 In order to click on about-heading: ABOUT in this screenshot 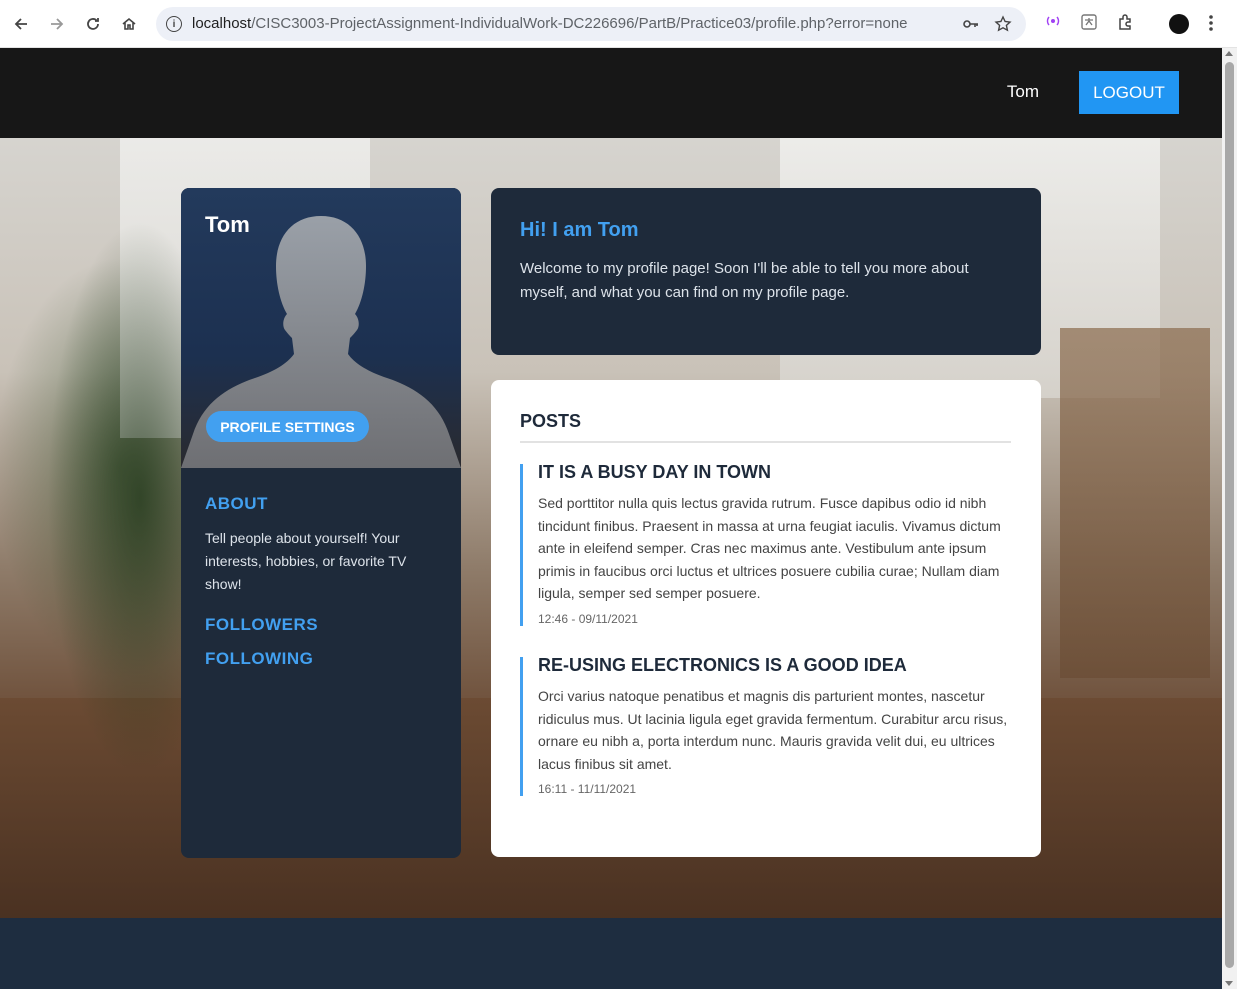, I will do `click(236, 503)`.